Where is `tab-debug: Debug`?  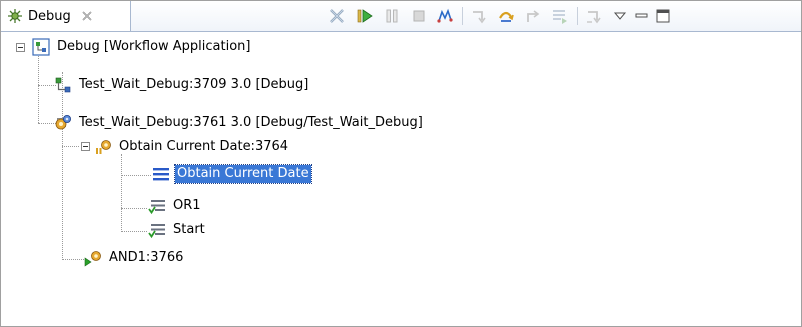 tab-debug: Debug is located at coordinates (66, 16).